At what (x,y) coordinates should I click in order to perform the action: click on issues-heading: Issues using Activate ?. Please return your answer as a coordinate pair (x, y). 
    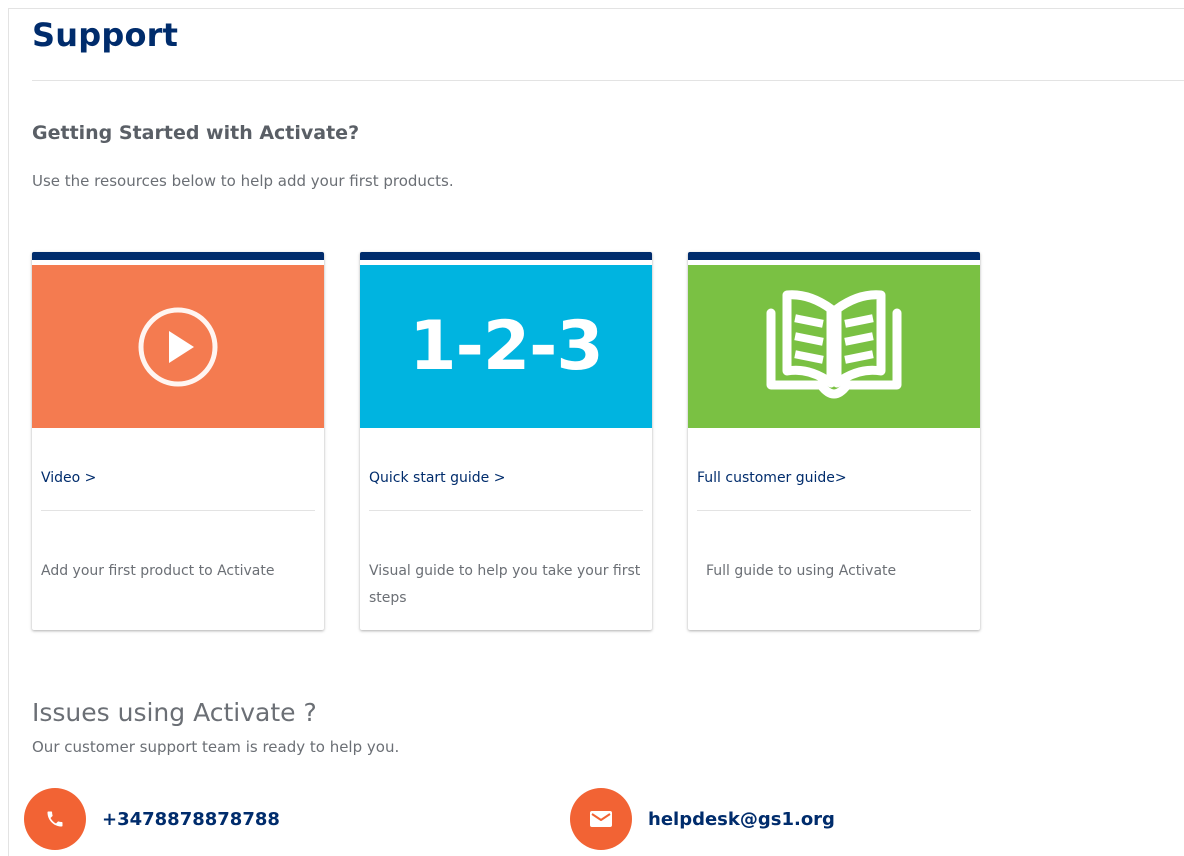
    Looking at the image, I should click on (174, 712).